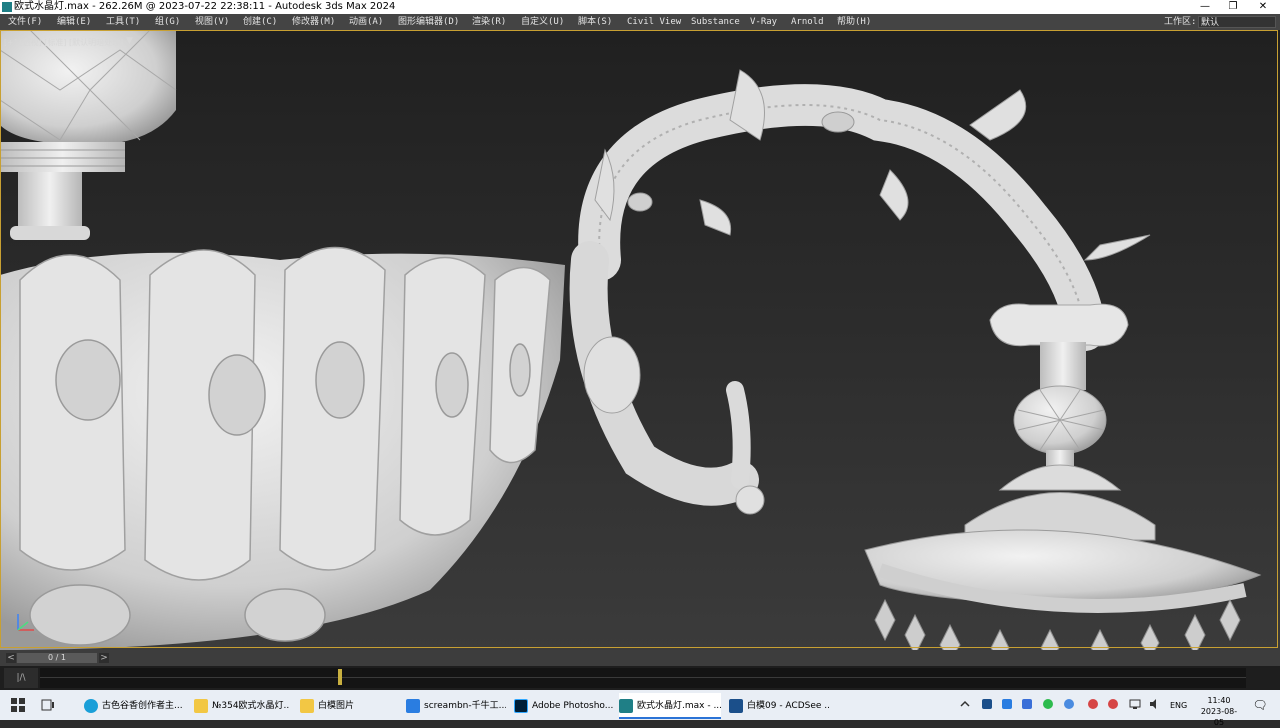  Describe the element at coordinates (104, 658) in the screenshot. I see `time-slider-next-button: >` at that location.